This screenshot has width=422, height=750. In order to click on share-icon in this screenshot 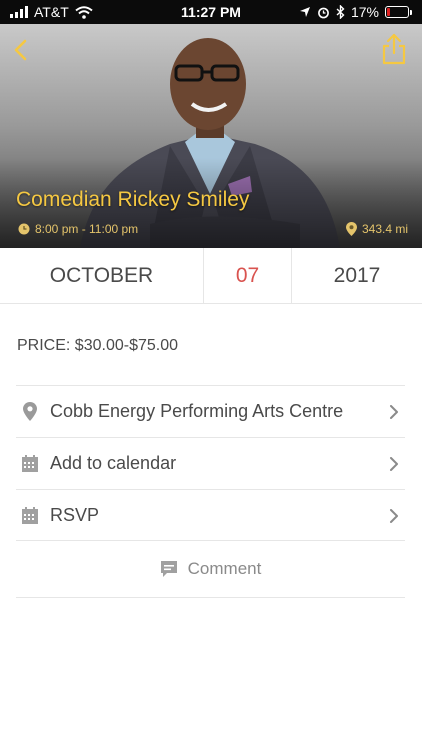, I will do `click(394, 49)`.